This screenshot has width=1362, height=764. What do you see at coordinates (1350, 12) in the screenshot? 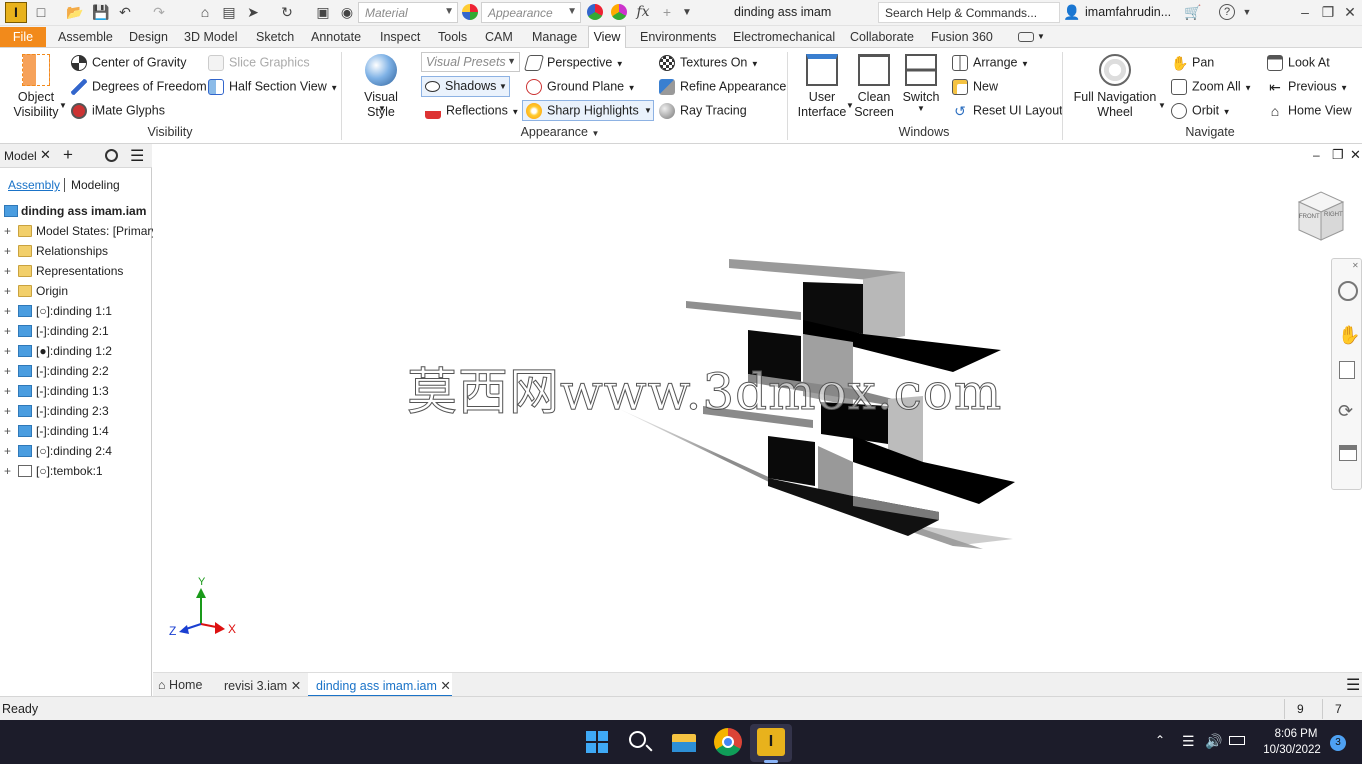
I see `close-icon: ✕` at bounding box center [1350, 12].